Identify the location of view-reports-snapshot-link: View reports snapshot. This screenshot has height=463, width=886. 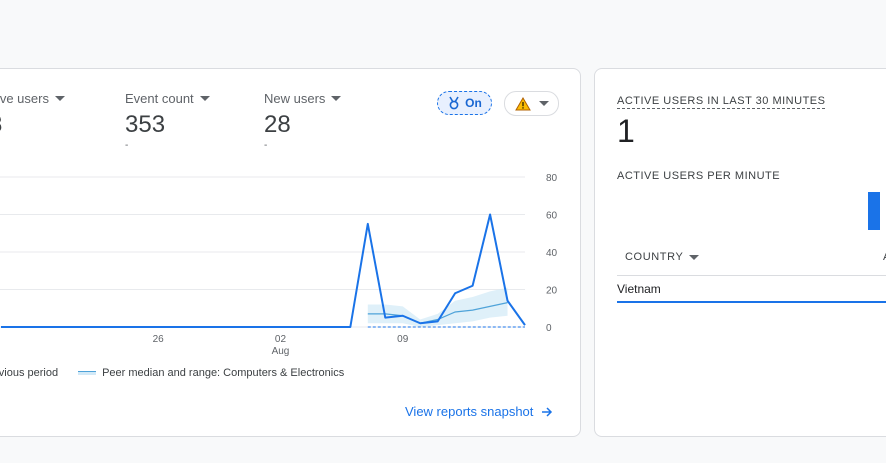
(479, 411).